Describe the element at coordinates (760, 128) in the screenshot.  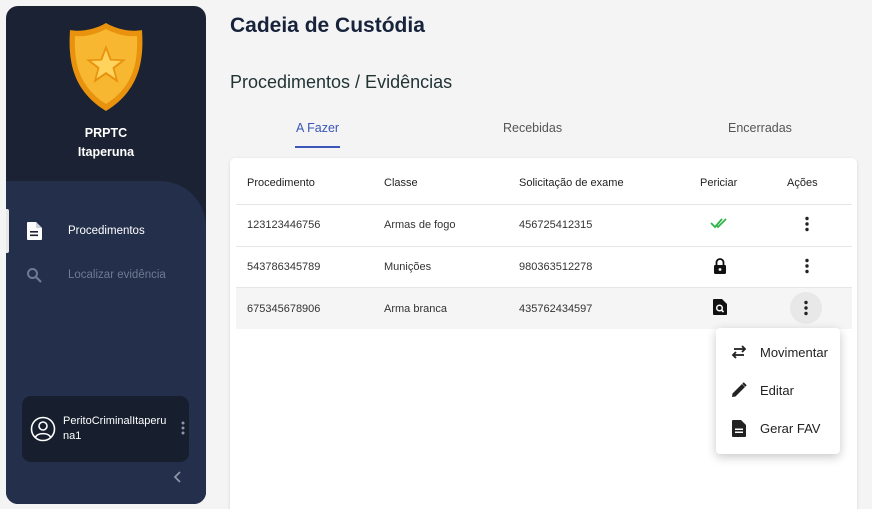
I see `tab-encerradas: Encerradas` at that location.